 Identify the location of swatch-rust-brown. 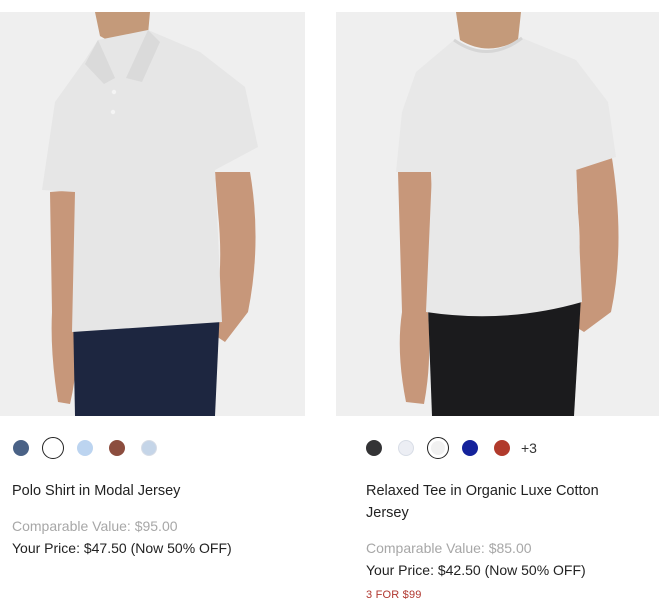
(117, 448).